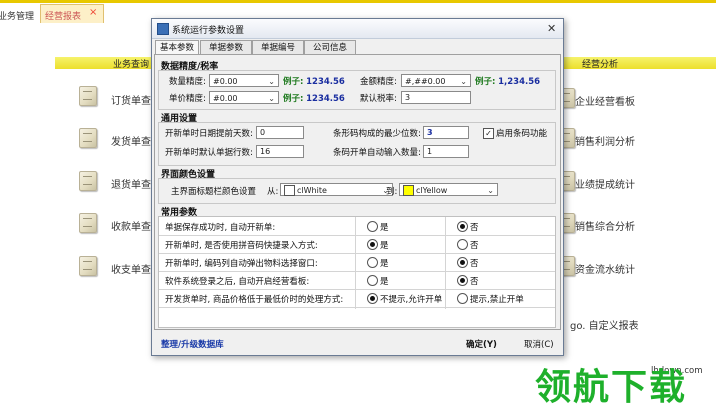 The image size is (716, 413). I want to click on list-item-business-dashboard: 企业经营看板, so click(605, 100).